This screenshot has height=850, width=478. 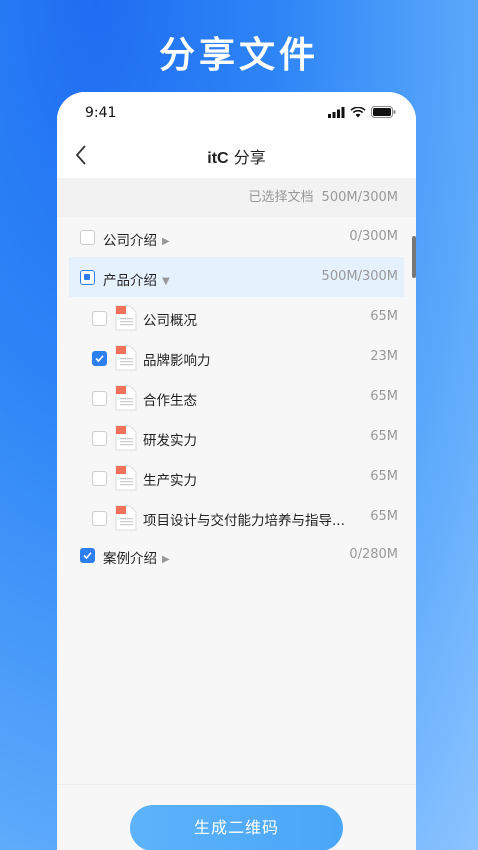 I want to click on wifi-icon, so click(x=358, y=111).